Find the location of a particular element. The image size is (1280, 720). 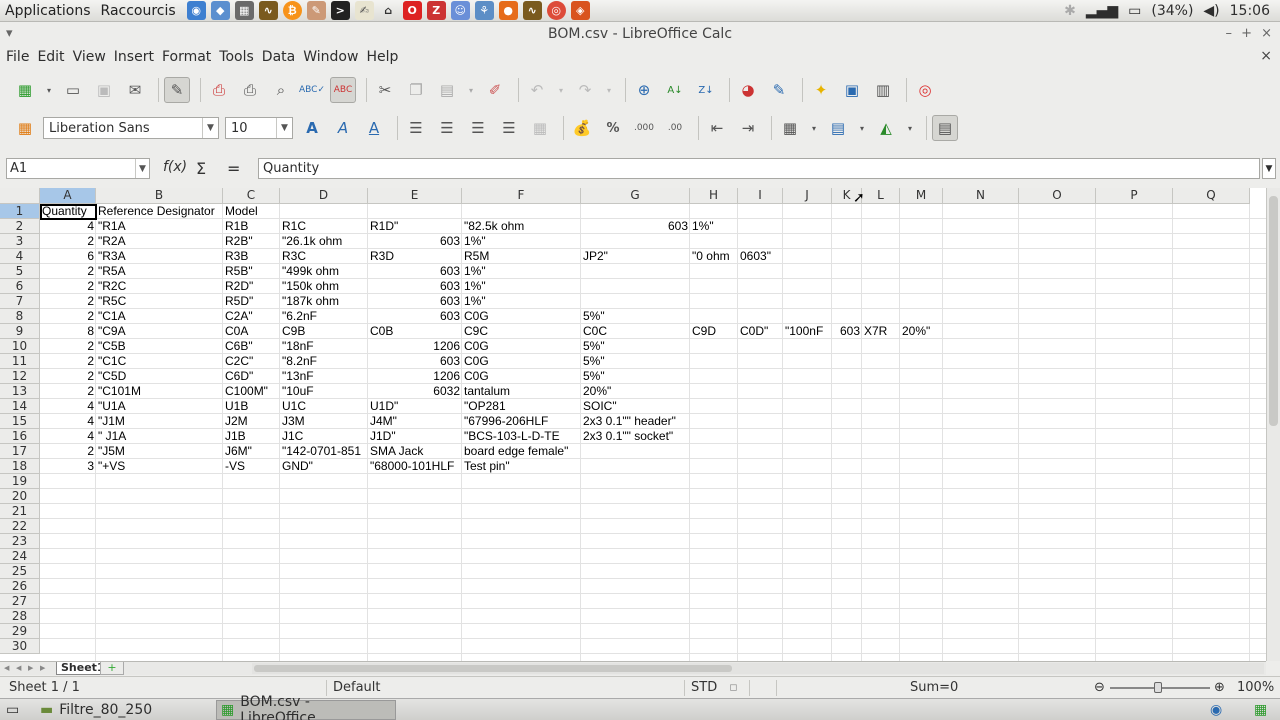

row-header: 25 is located at coordinates (20, 571).